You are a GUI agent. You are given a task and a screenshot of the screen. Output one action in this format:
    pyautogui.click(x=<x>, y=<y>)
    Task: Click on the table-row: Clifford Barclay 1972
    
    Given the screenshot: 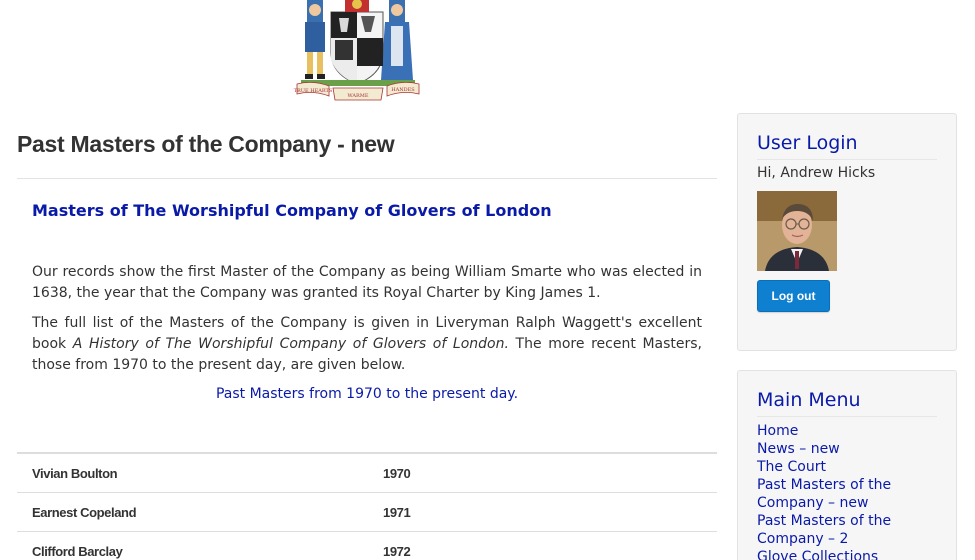 What is the action you would take?
    pyautogui.click(x=367, y=545)
    